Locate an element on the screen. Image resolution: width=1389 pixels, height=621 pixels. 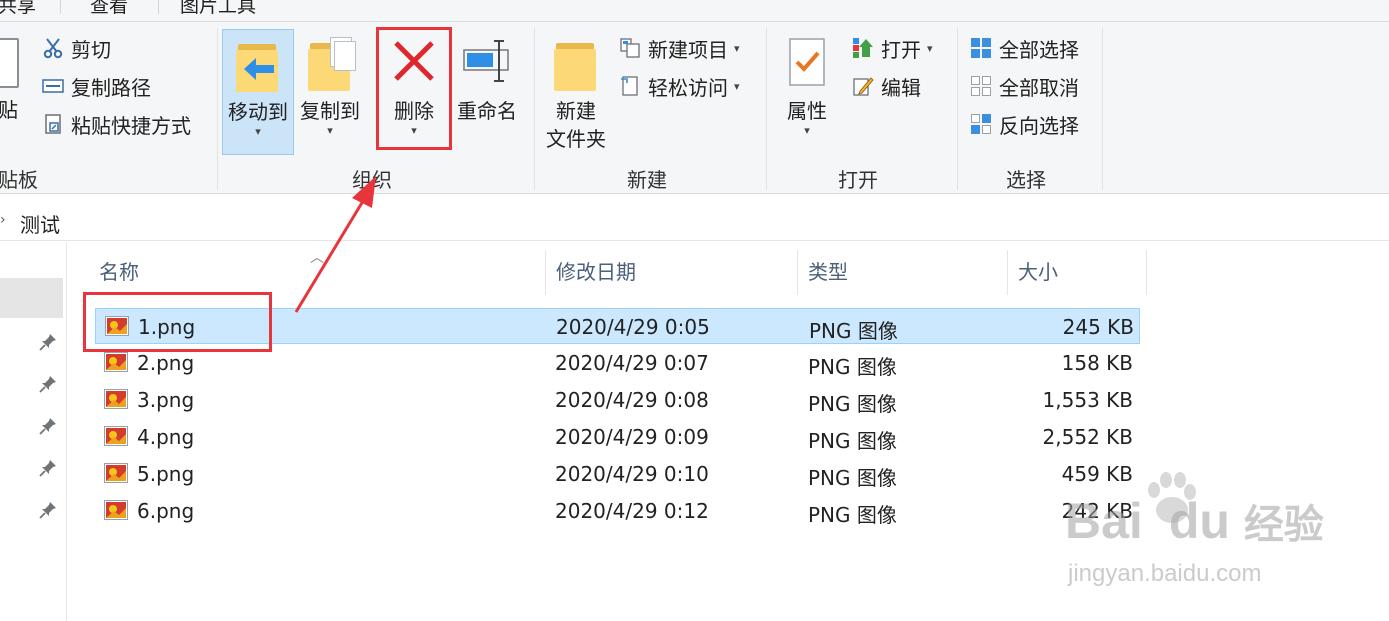
watermark-url: jingyan.baidu.com is located at coordinates (1165, 573).